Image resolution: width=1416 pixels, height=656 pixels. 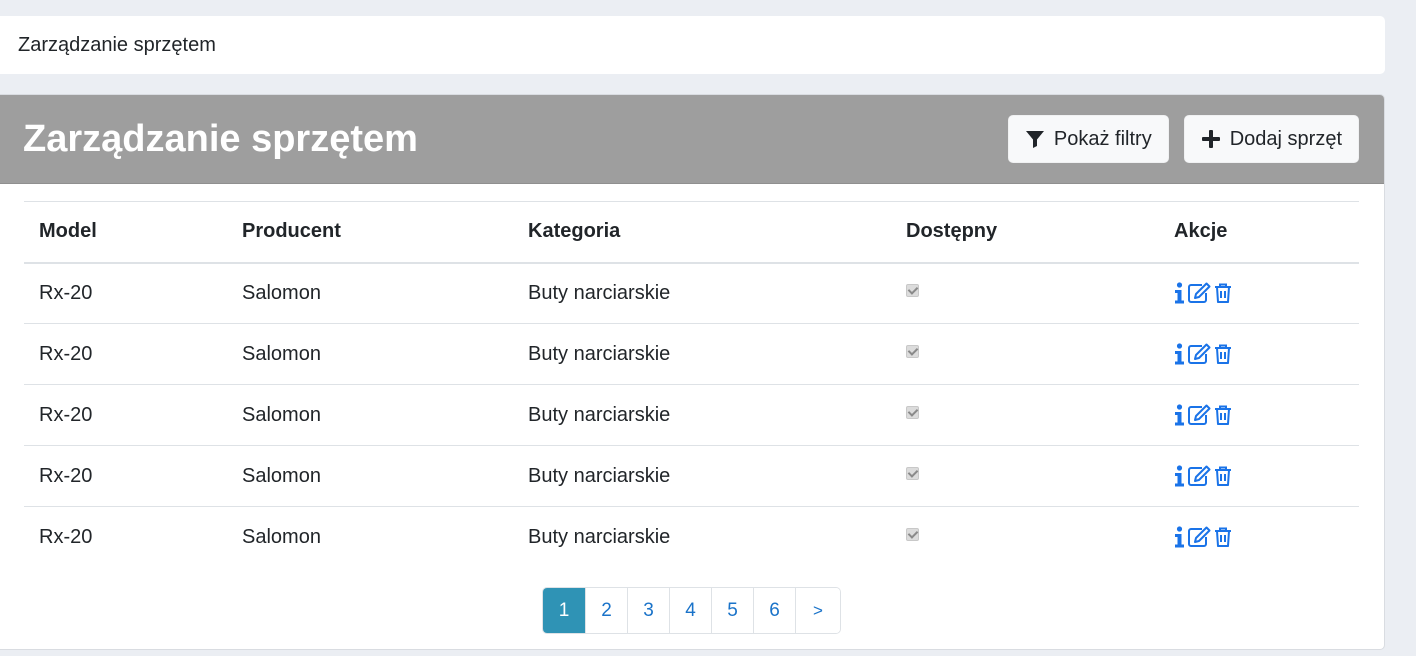 I want to click on page-3-button: 3, so click(x=648, y=610).